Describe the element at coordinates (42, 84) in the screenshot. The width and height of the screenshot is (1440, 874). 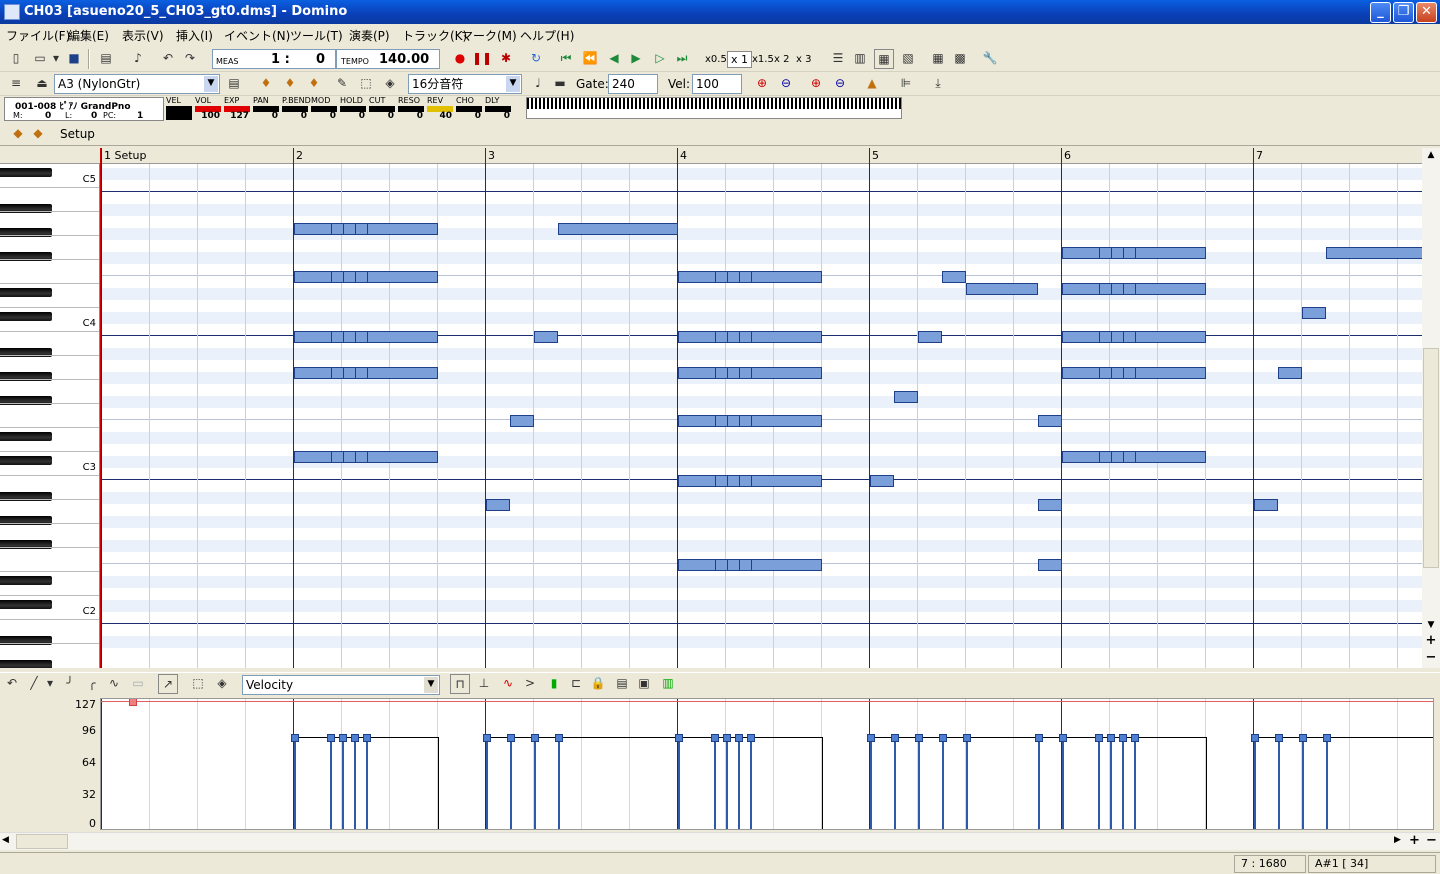
I see `eject-icon: ⏏` at that location.